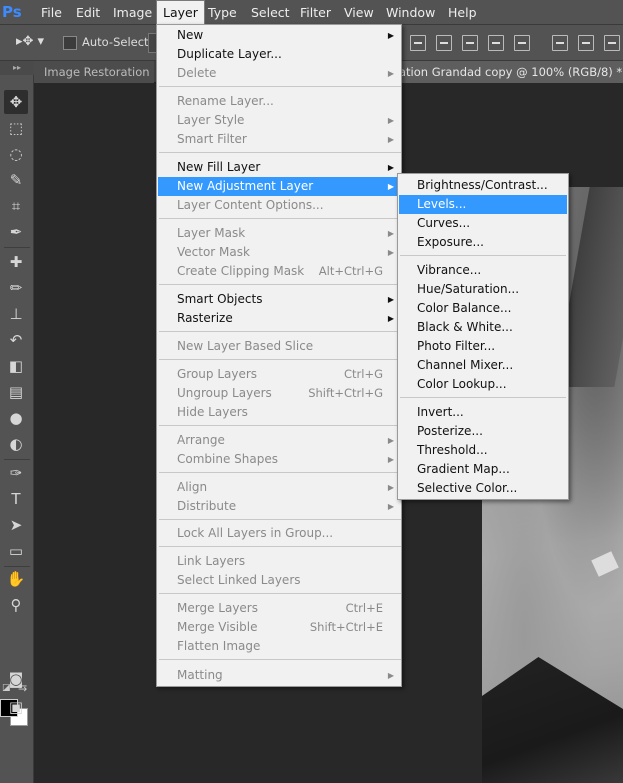 The height and width of the screenshot is (783, 623). I want to click on menu-item-smart-objects: Smart Objects ▶, so click(279, 299).